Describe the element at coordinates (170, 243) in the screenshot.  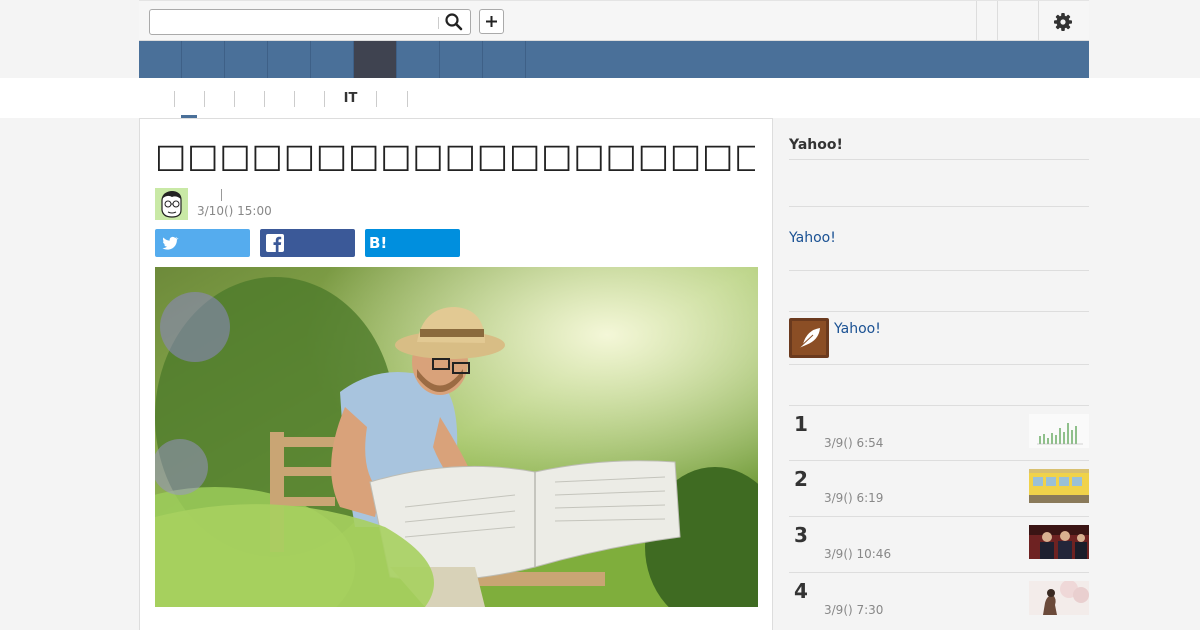
I see `twitter-icon` at that location.